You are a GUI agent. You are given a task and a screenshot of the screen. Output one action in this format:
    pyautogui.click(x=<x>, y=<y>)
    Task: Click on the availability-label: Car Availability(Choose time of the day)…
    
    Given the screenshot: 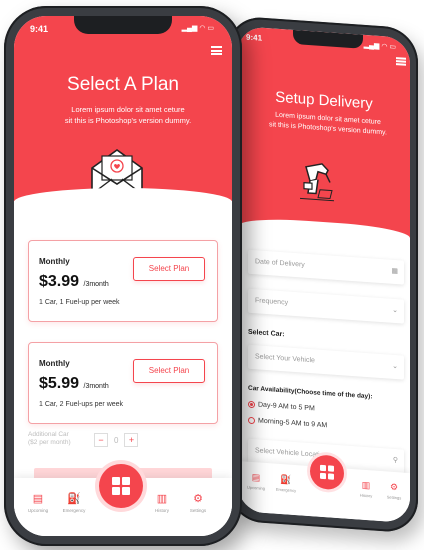 What is the action you would take?
    pyautogui.click(x=310, y=392)
    